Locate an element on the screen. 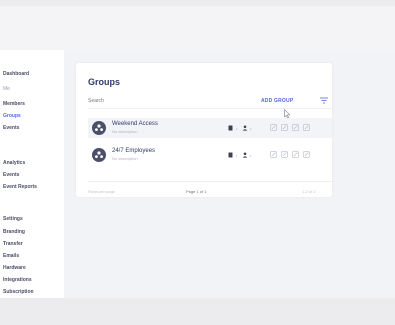 The height and width of the screenshot is (325, 395). page-title: Groups is located at coordinates (104, 82).